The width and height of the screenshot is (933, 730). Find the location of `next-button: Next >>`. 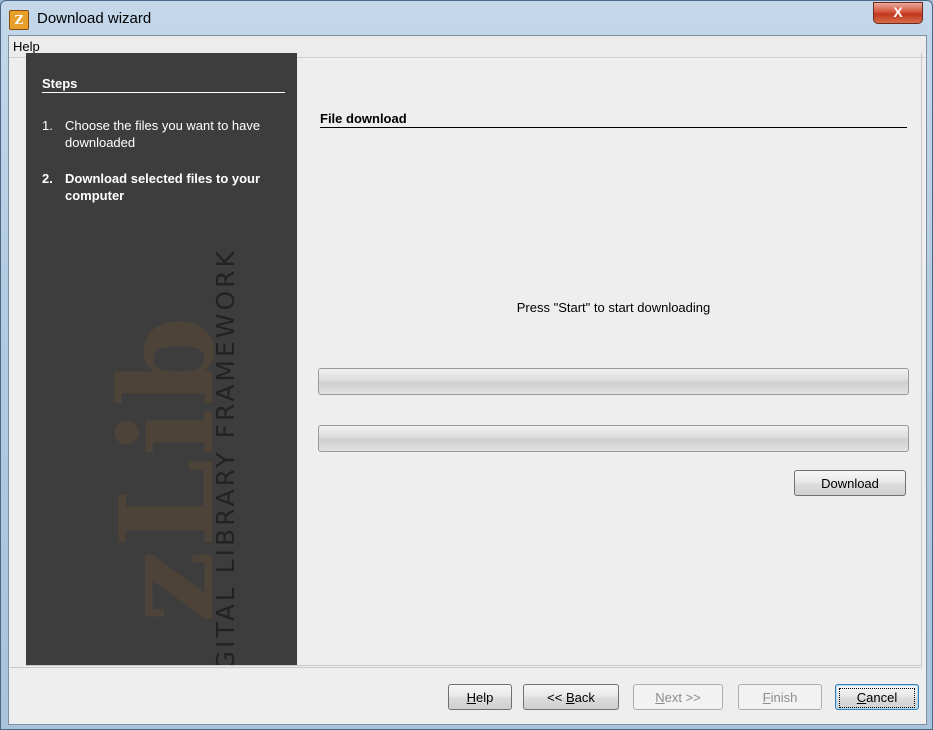

next-button: Next >> is located at coordinates (678, 697).